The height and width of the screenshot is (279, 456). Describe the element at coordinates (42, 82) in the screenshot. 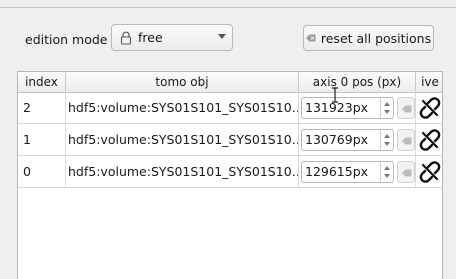

I see `column-header-index: index` at that location.